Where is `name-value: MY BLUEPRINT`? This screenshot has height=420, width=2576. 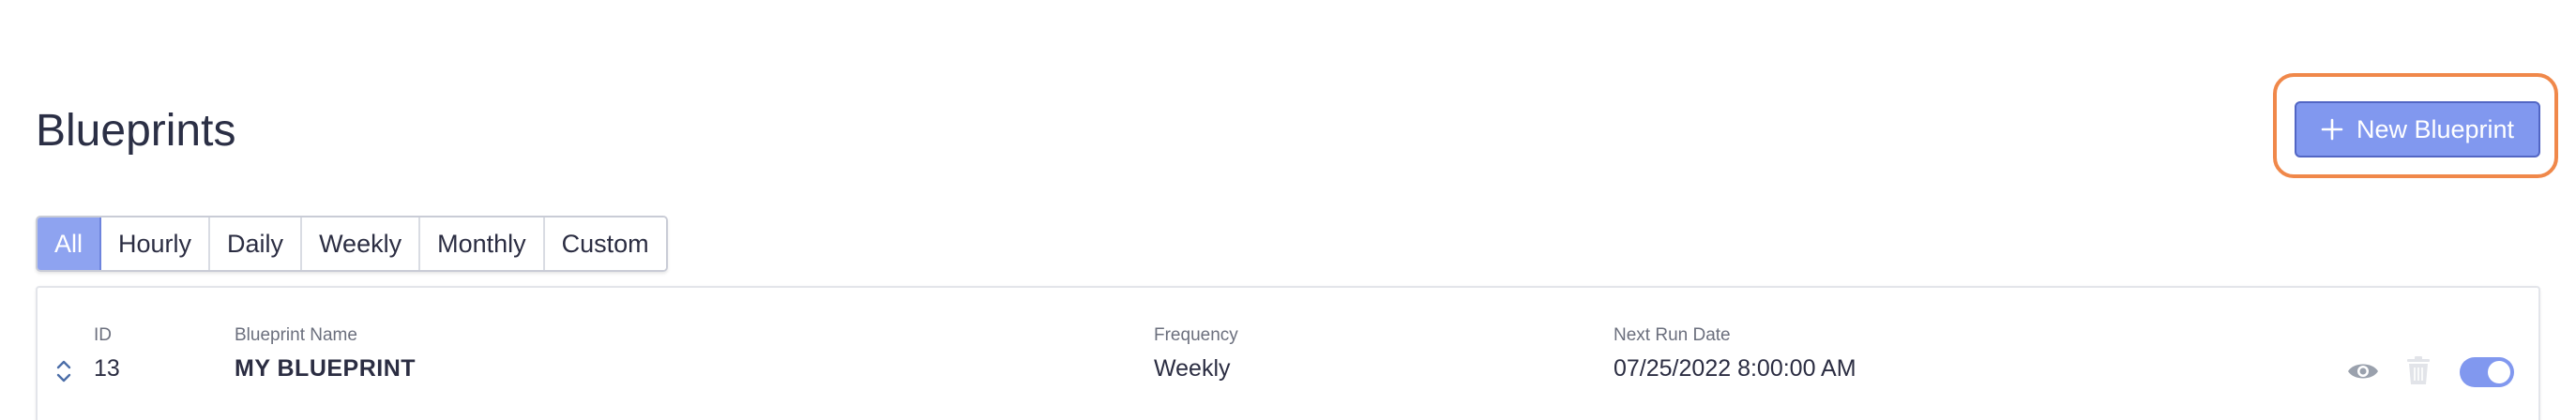
name-value: MY BLUEPRINT is located at coordinates (326, 368).